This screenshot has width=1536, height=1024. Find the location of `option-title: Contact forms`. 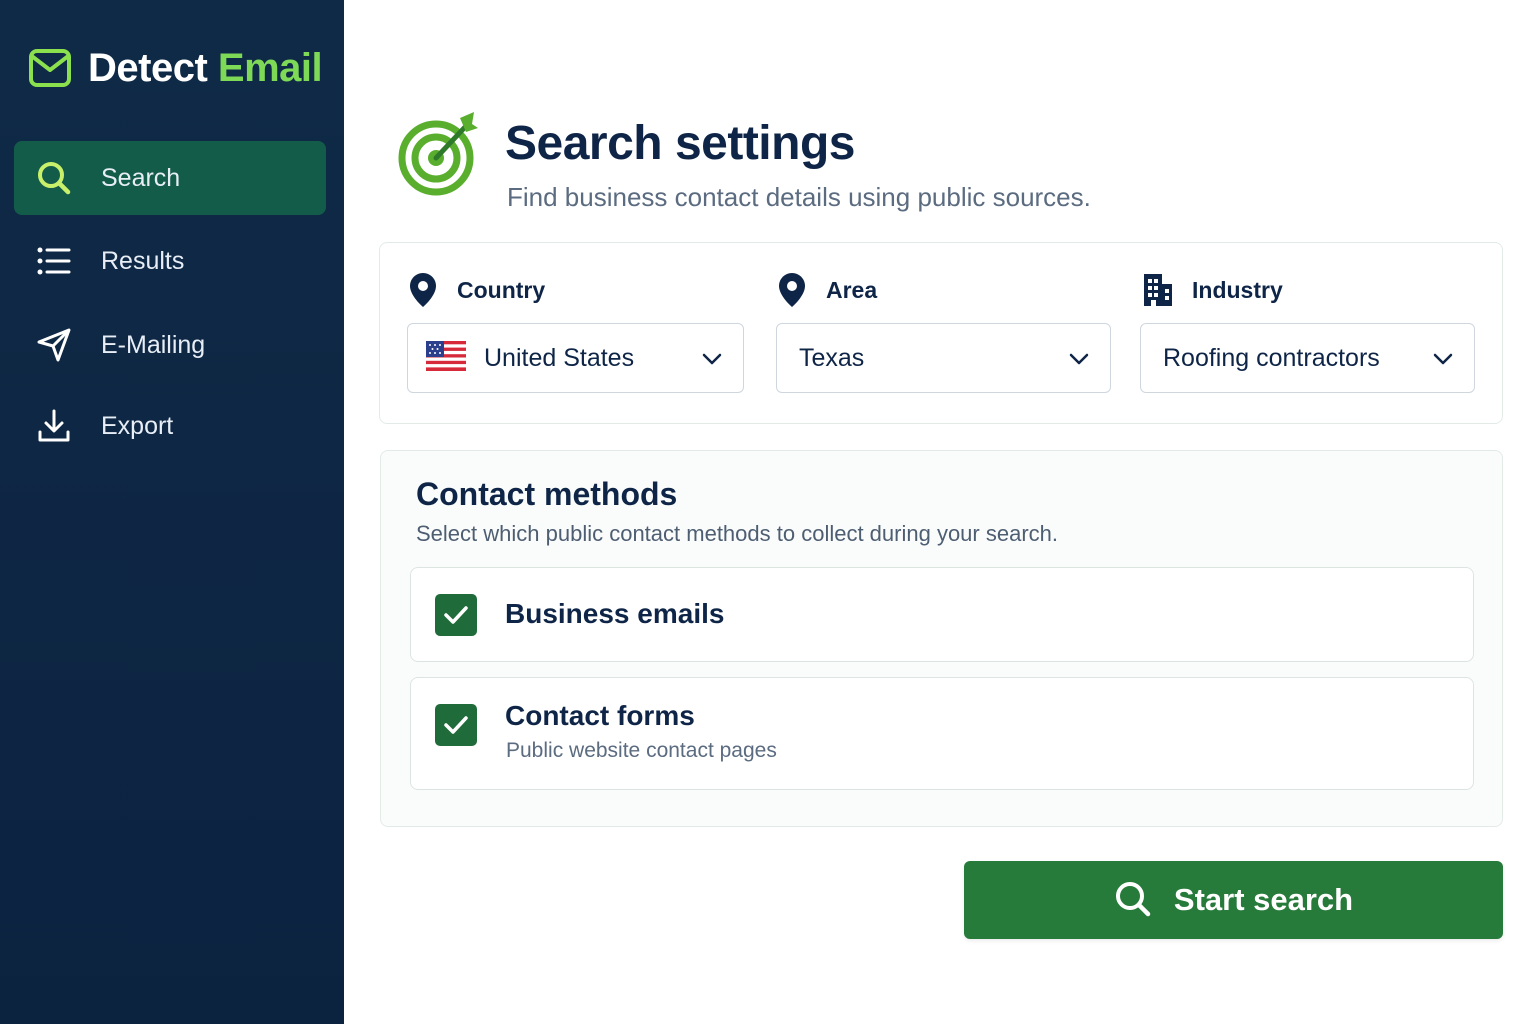

option-title: Contact forms is located at coordinates (600, 715).